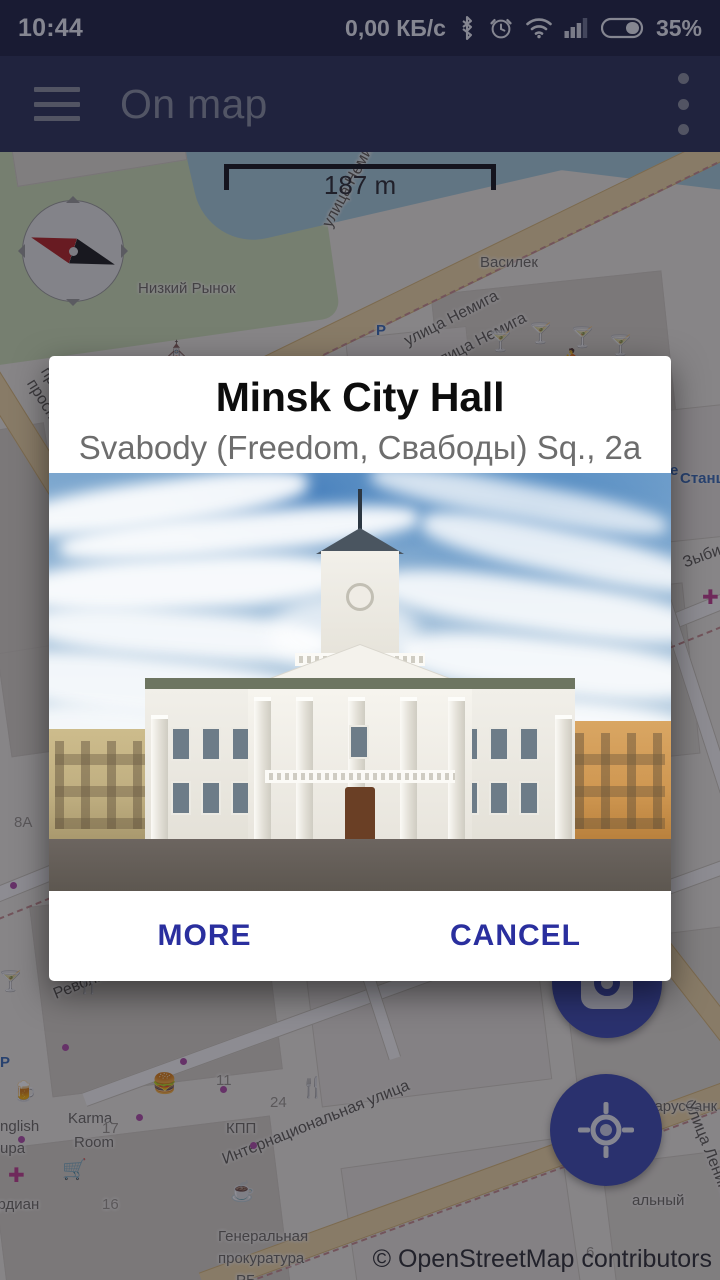 This screenshot has width=720, height=1280. I want to click on more-button: MORE, so click(204, 936).